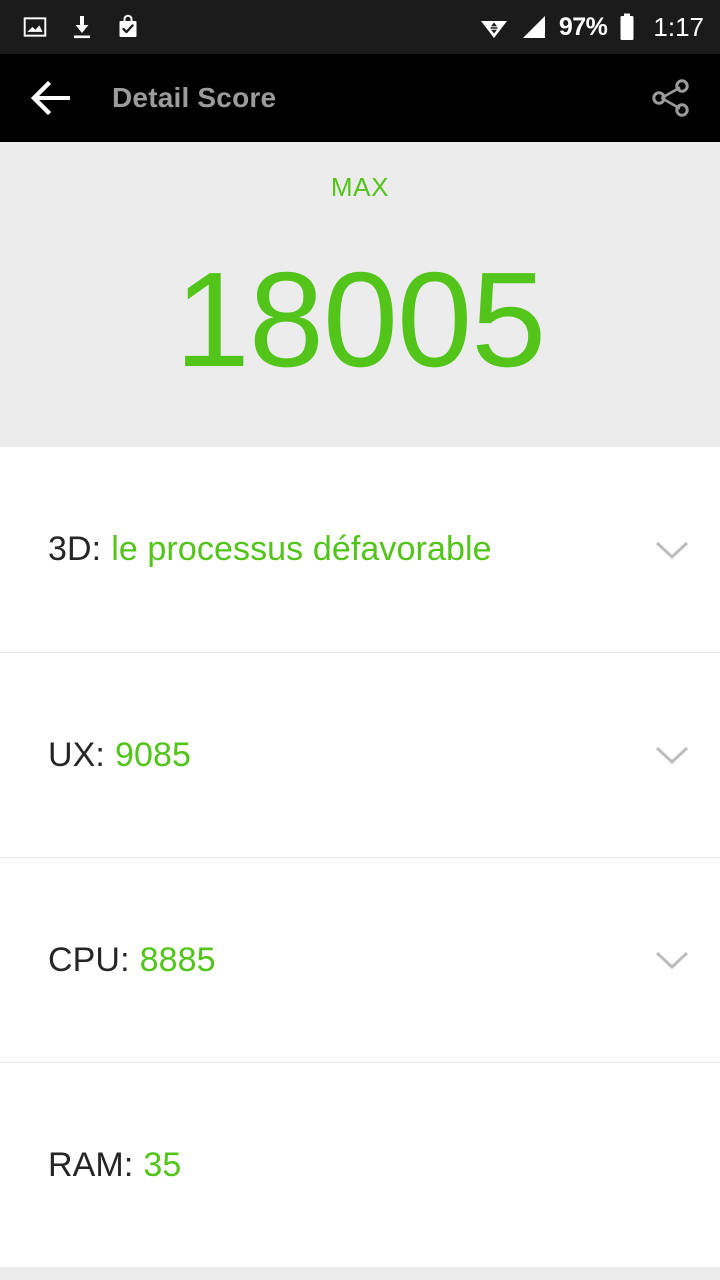 This screenshot has height=1280, width=720. I want to click on detail-row-label: UX:, so click(76, 754).